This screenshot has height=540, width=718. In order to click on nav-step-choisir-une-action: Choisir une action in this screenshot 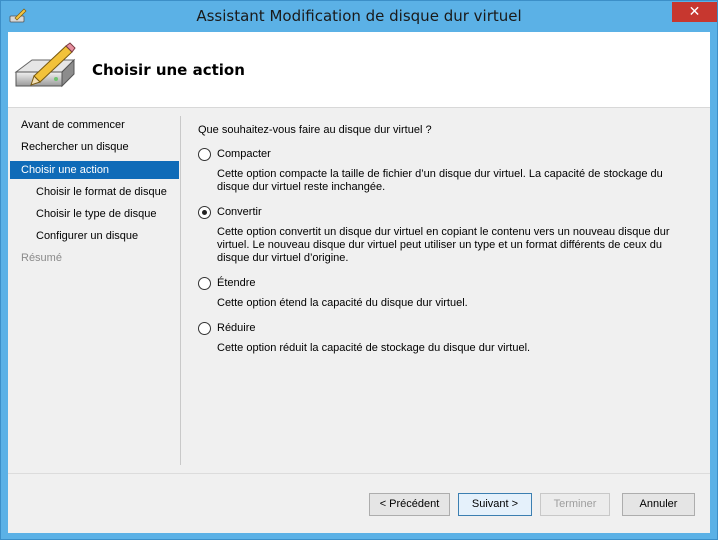, I will do `click(94, 170)`.